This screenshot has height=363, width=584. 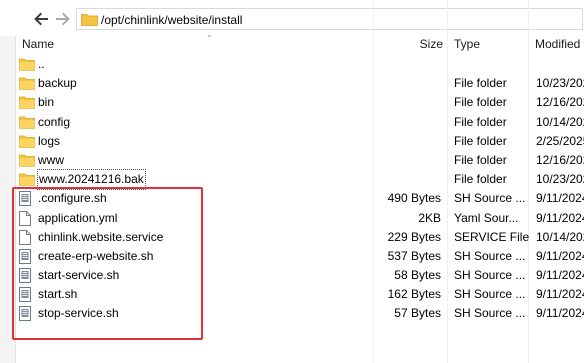 What do you see at coordinates (467, 44) in the screenshot?
I see `column-header-type: Type` at bounding box center [467, 44].